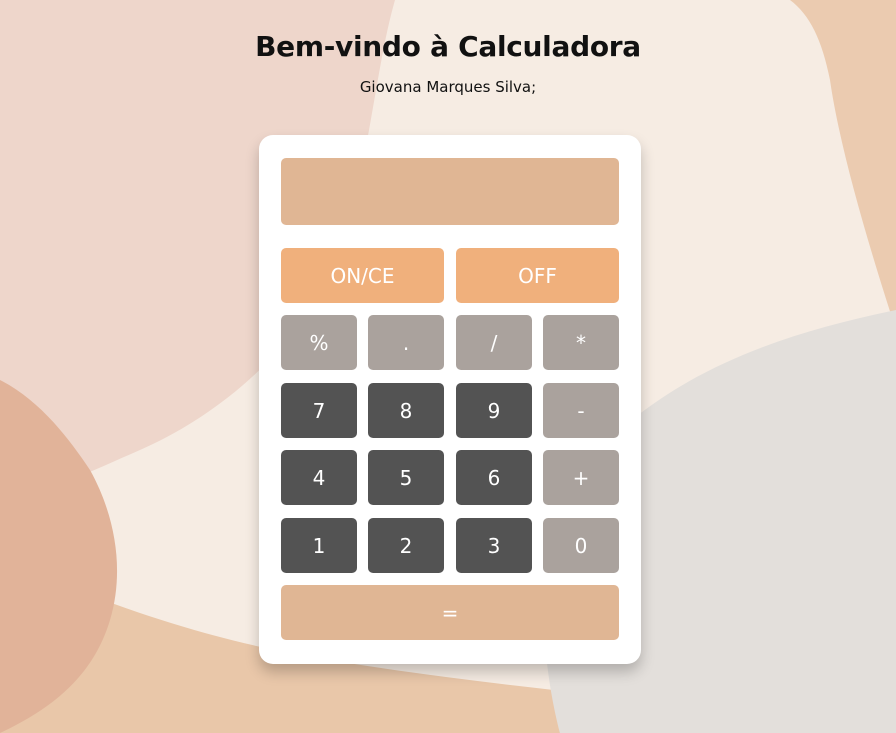  Describe the element at coordinates (406, 410) in the screenshot. I see `digit-8-button: 8` at that location.